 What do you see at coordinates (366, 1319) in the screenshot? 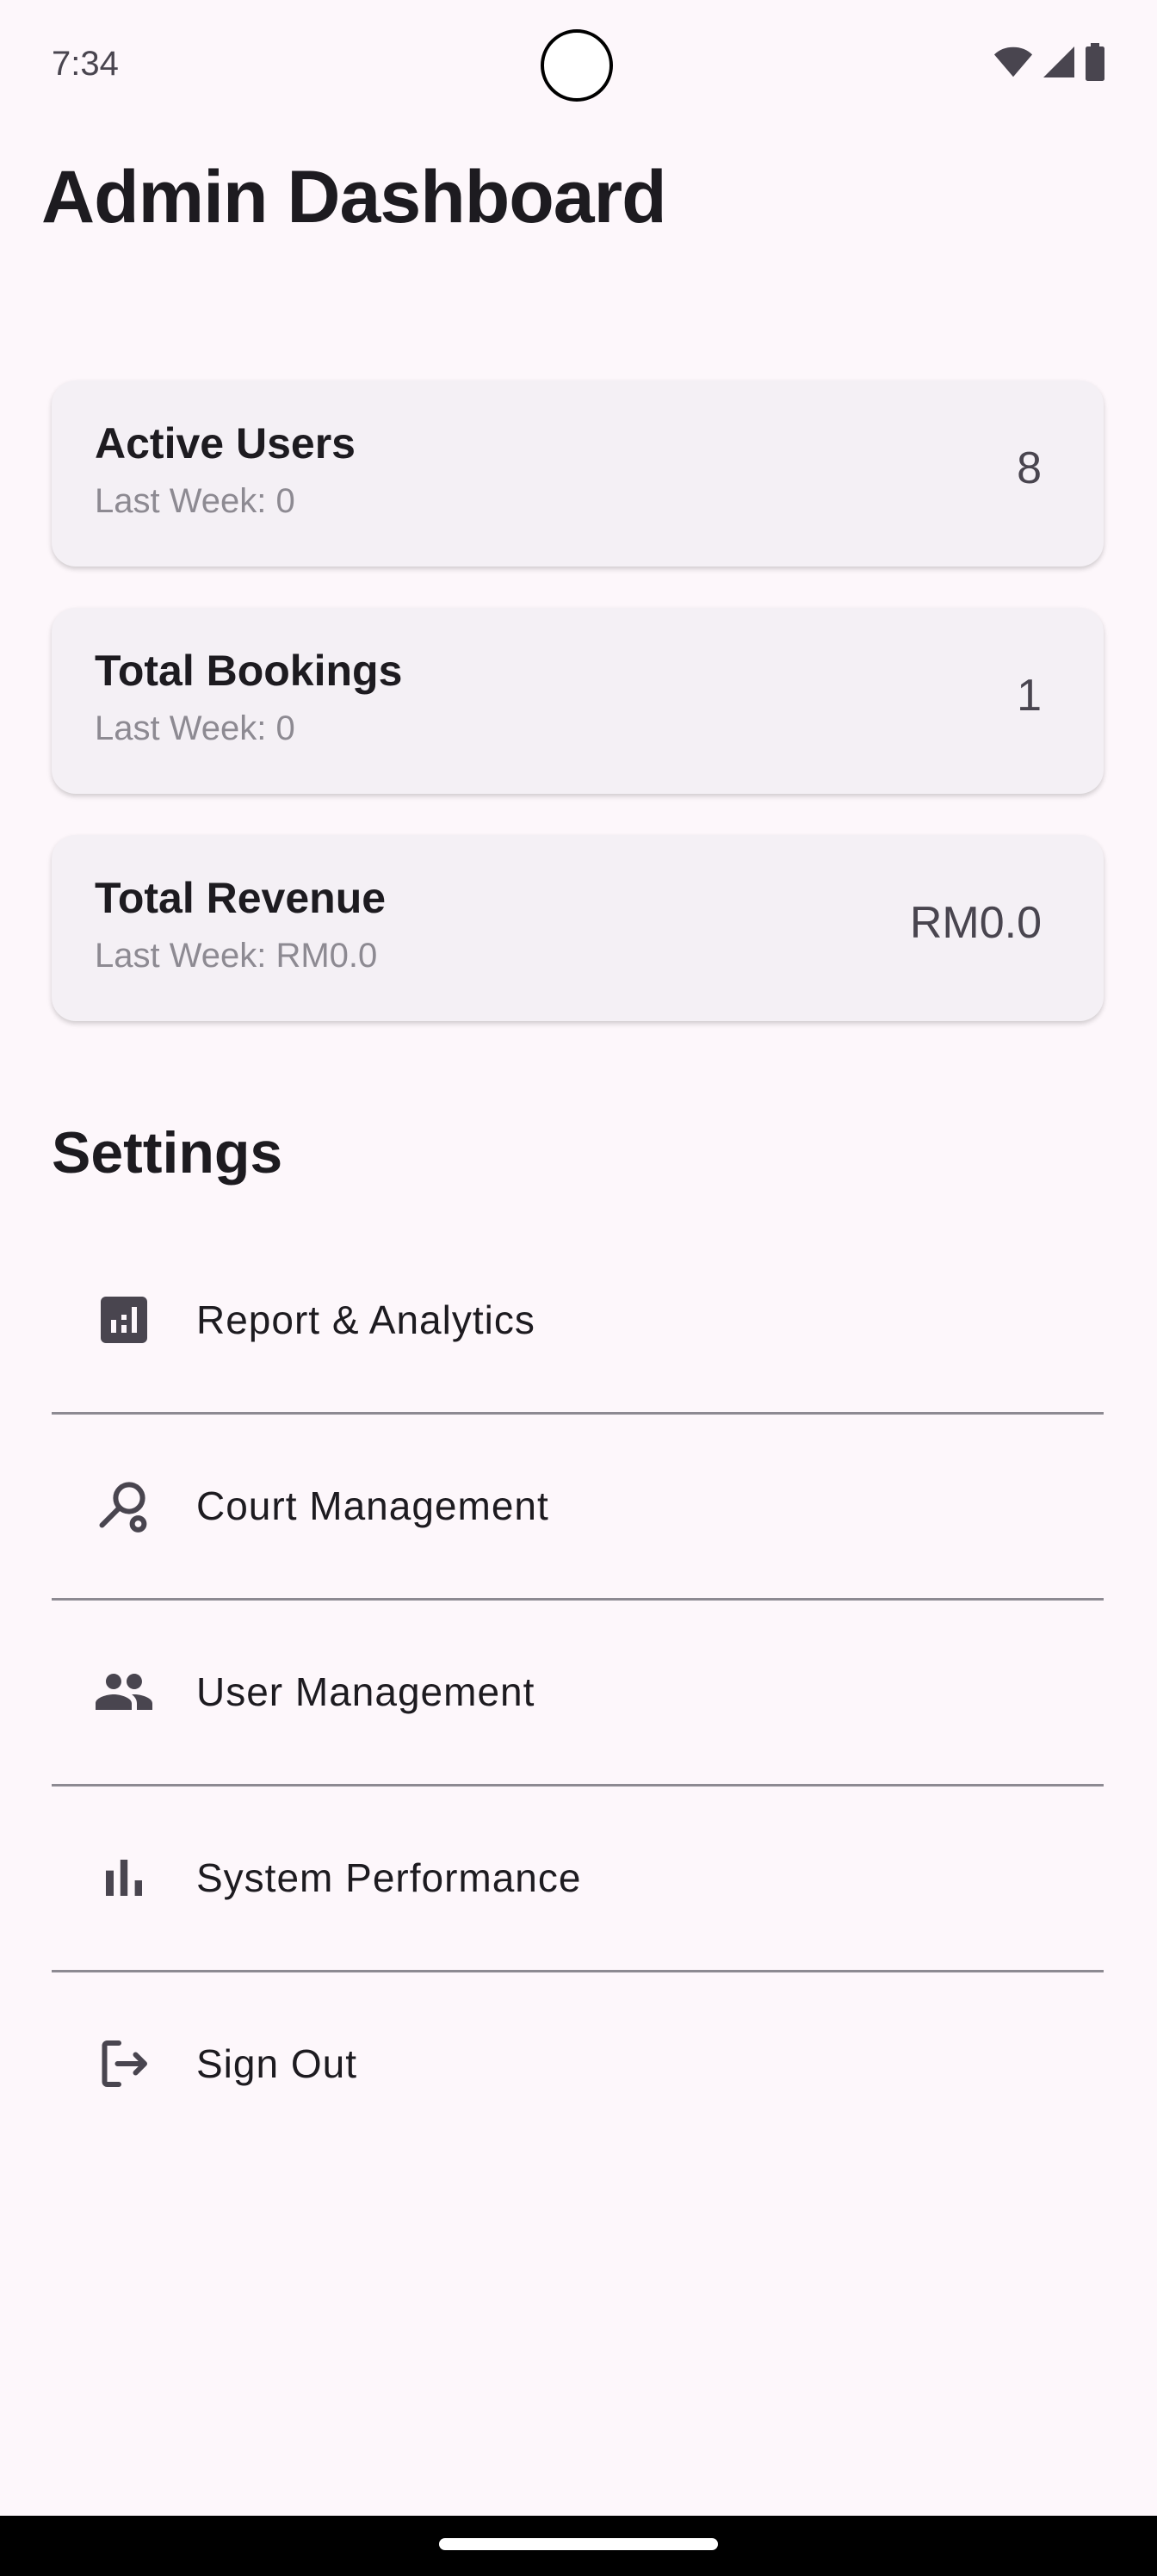
I see `menu-label: Report & Analytics` at bounding box center [366, 1319].